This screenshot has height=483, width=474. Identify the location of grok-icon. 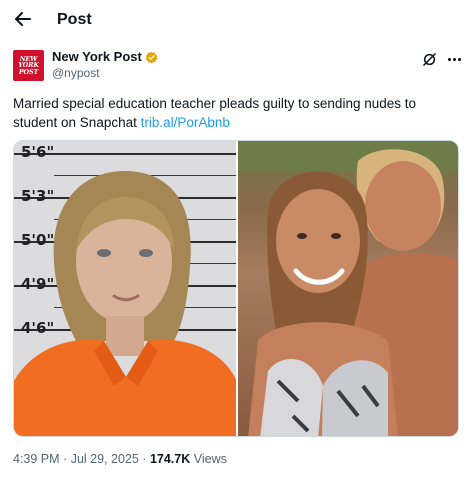
(429, 59).